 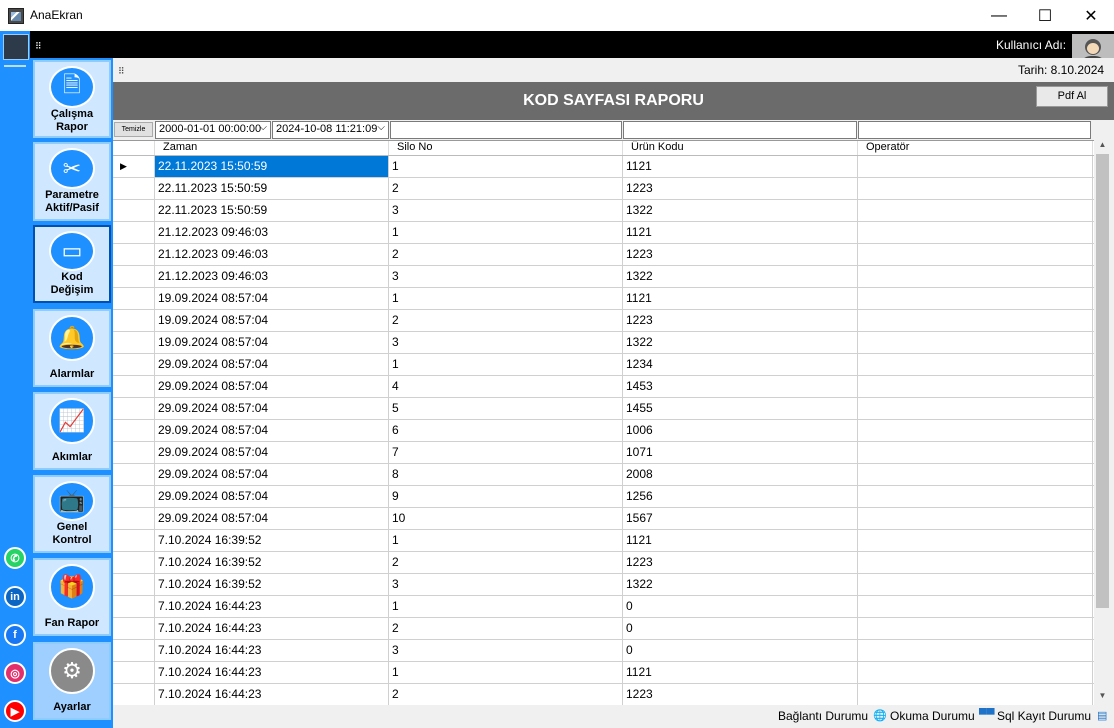 What do you see at coordinates (975, 148) in the screenshot?
I see `column-header: Operatör` at bounding box center [975, 148].